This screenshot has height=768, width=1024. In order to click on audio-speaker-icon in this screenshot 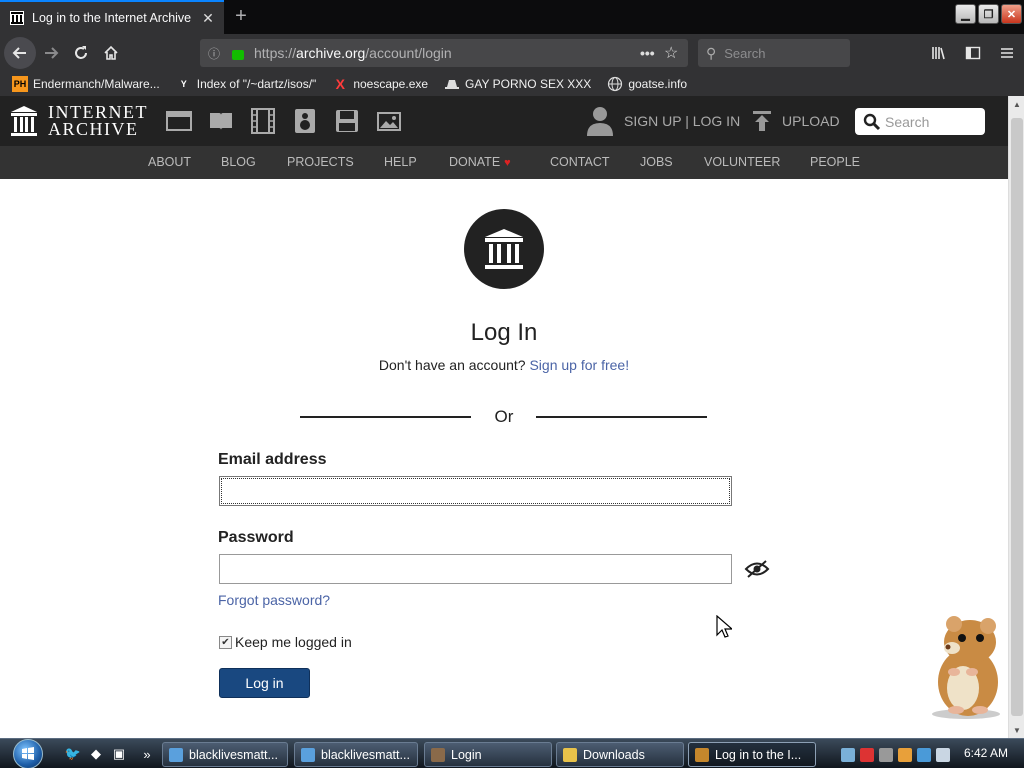, I will do `click(305, 121)`.